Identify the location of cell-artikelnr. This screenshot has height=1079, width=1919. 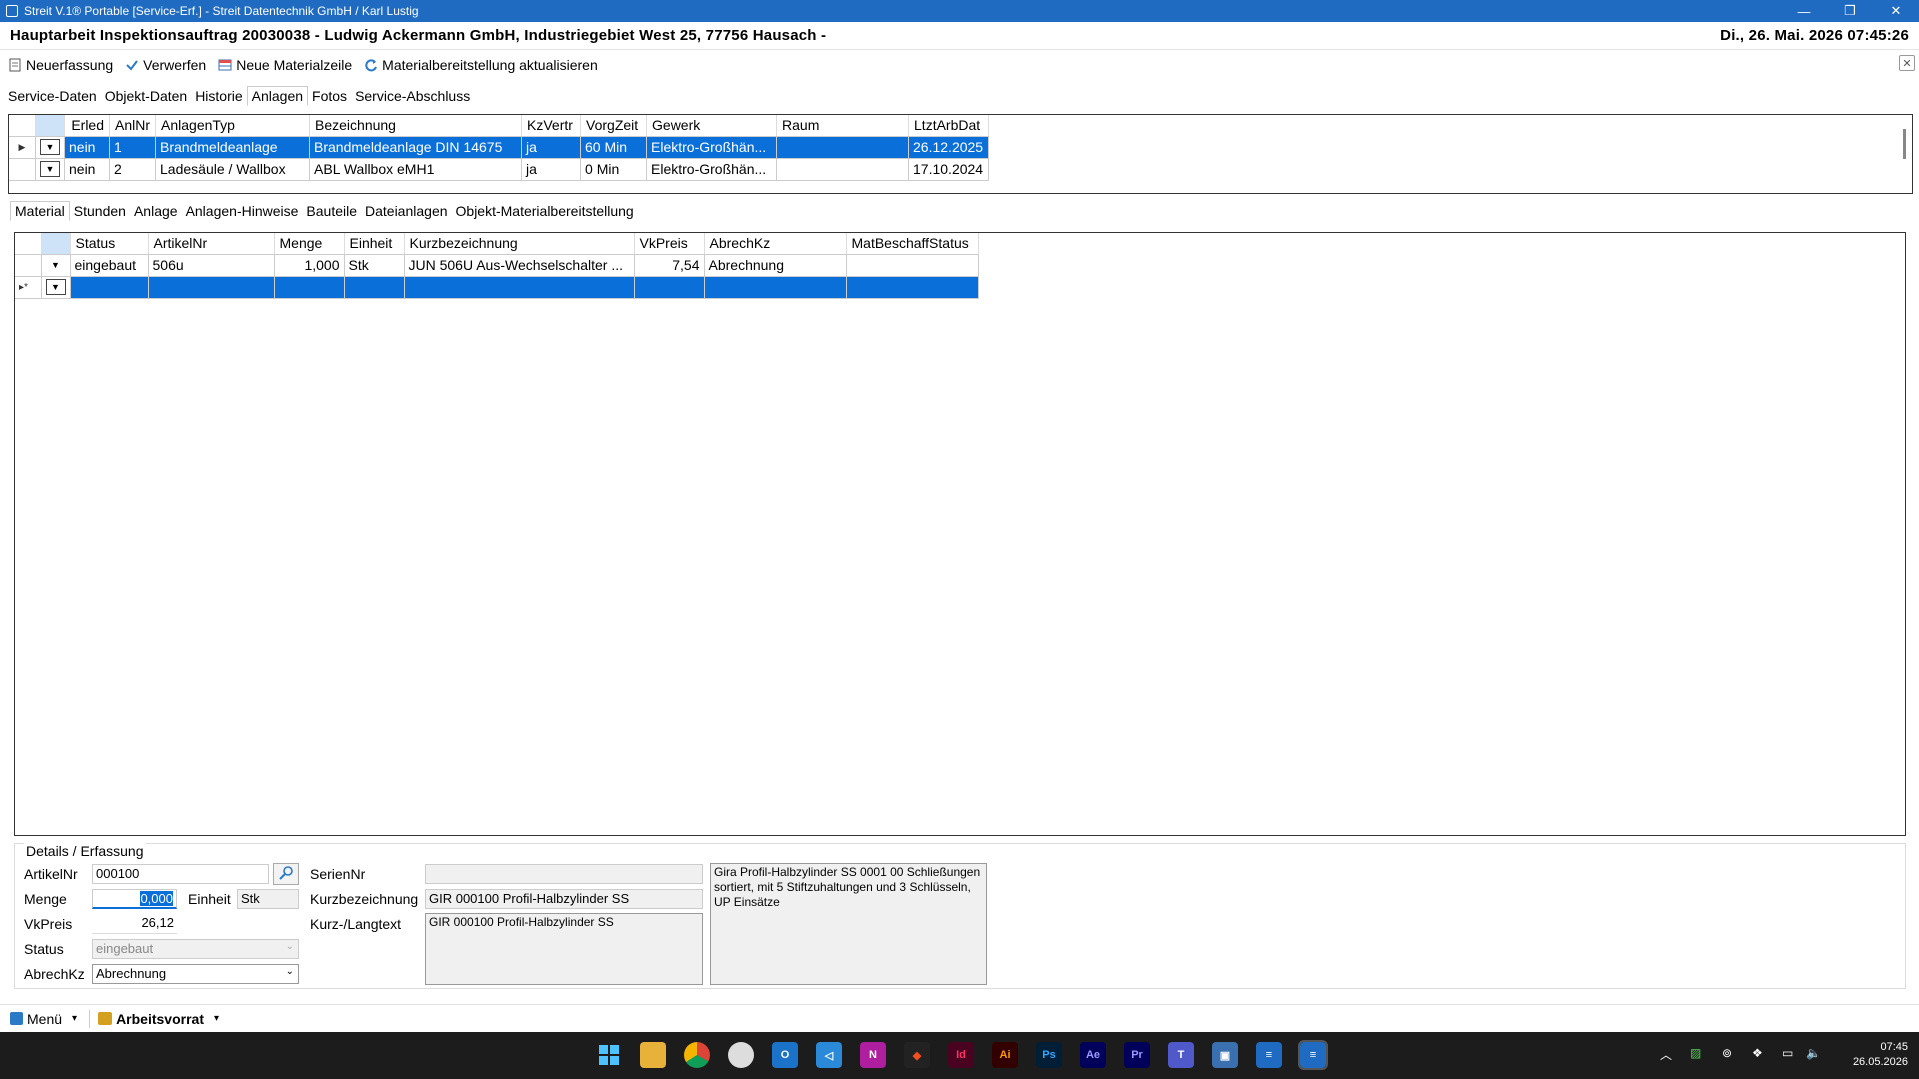
(211, 287).